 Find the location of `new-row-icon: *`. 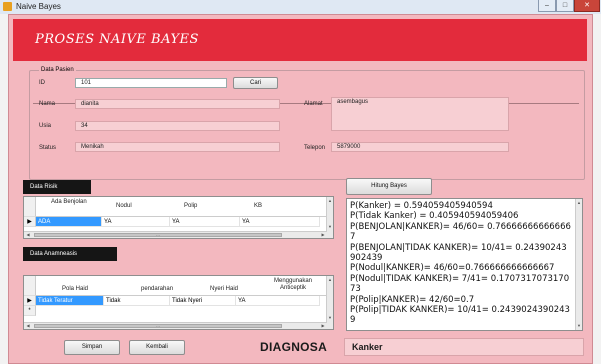

new-row-icon: * is located at coordinates (30, 311).